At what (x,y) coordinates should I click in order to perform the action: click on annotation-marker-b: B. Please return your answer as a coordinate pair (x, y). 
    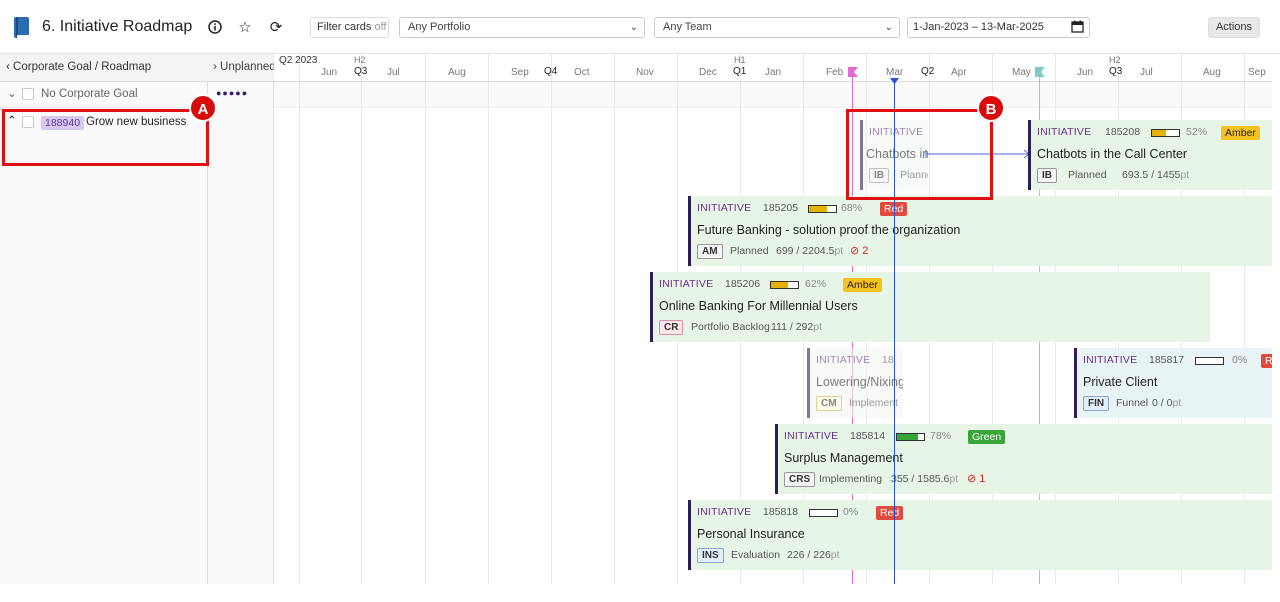
    Looking at the image, I should click on (991, 108).